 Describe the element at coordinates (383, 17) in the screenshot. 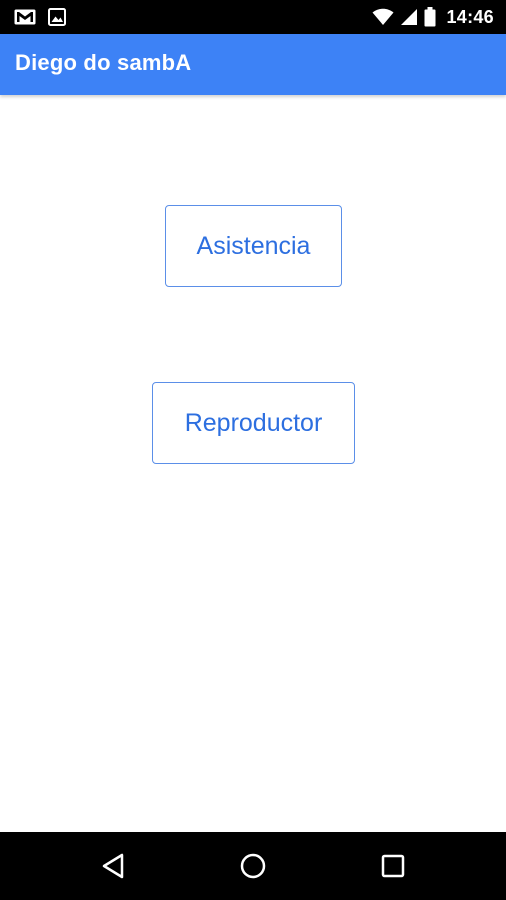

I see `wifi-icon` at that location.